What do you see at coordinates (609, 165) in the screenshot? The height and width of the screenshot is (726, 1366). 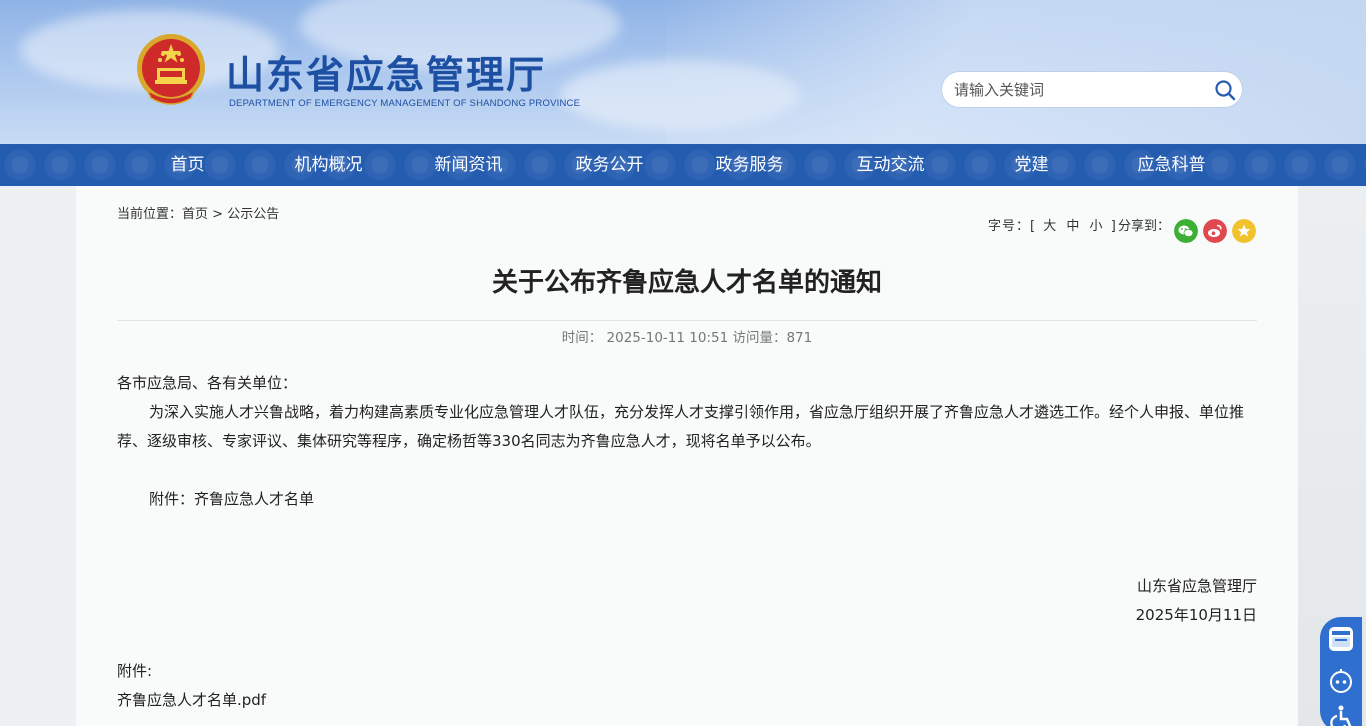 I see `nav-item-public-affairs: 政务公开` at bounding box center [609, 165].